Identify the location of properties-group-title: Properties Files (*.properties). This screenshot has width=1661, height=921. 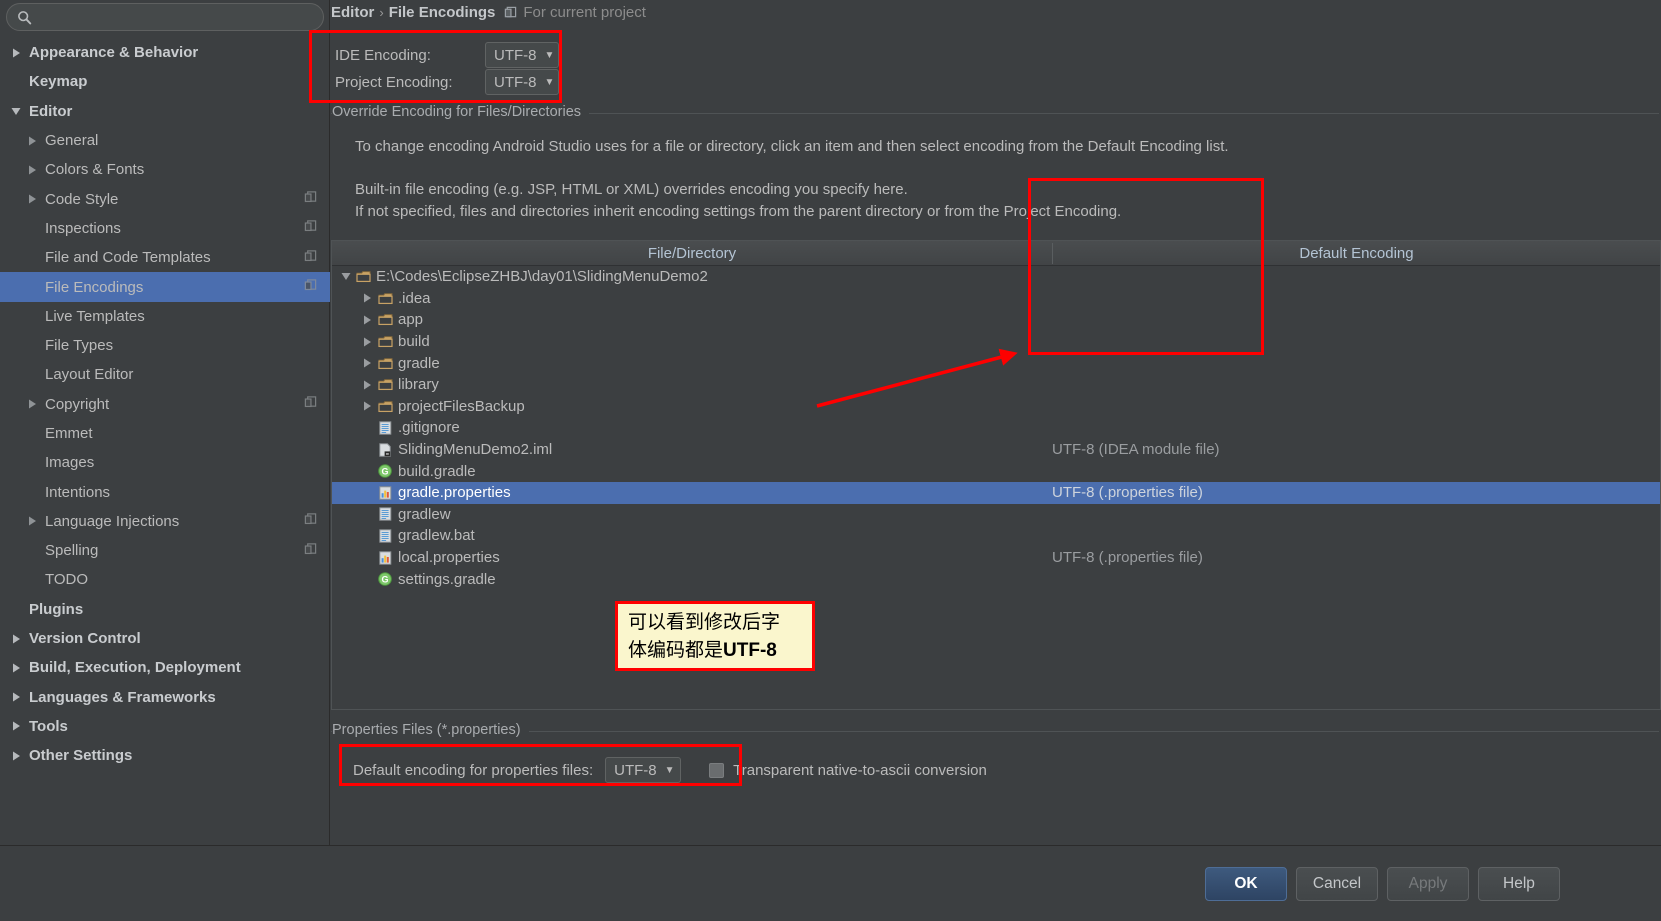
(430, 730).